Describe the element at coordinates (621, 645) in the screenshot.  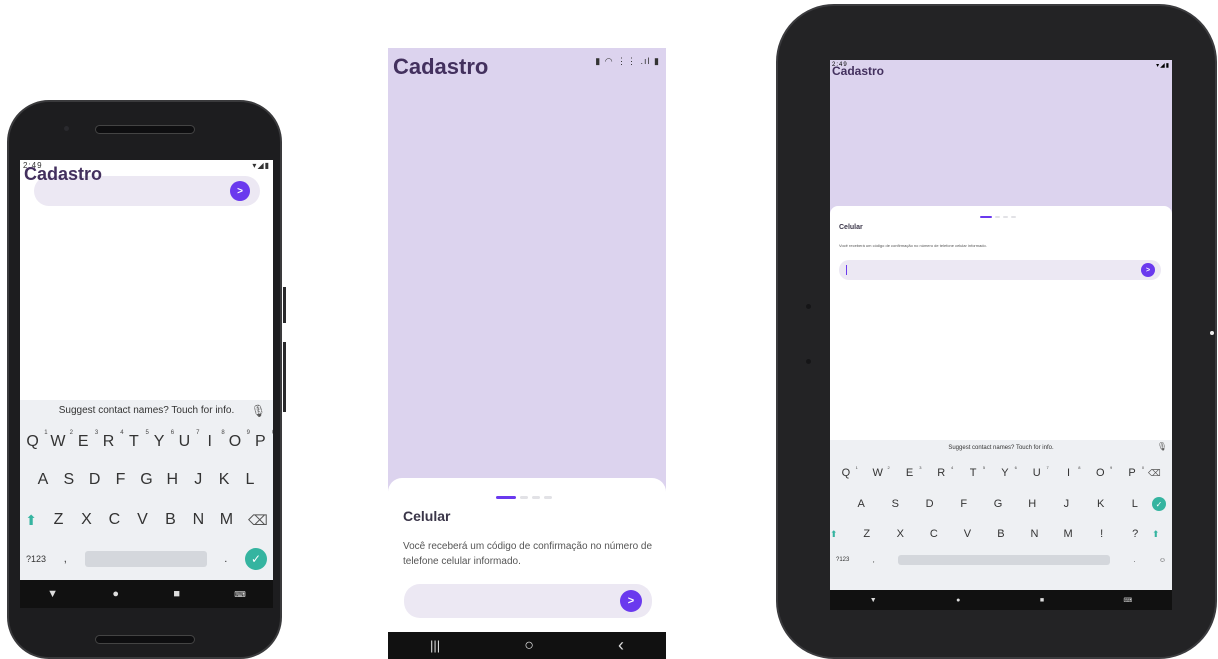
I see `back-nav-icon: ‹` at that location.